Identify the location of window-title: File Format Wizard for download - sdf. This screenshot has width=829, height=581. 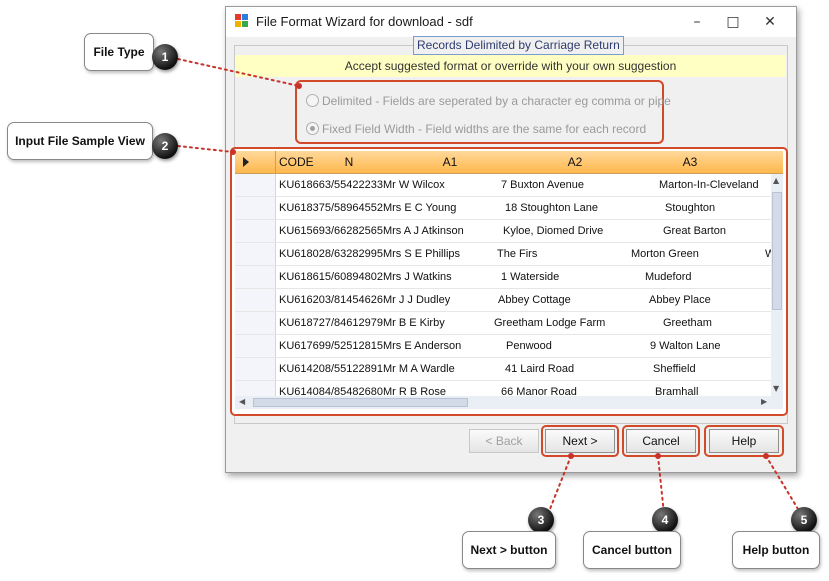
(364, 21).